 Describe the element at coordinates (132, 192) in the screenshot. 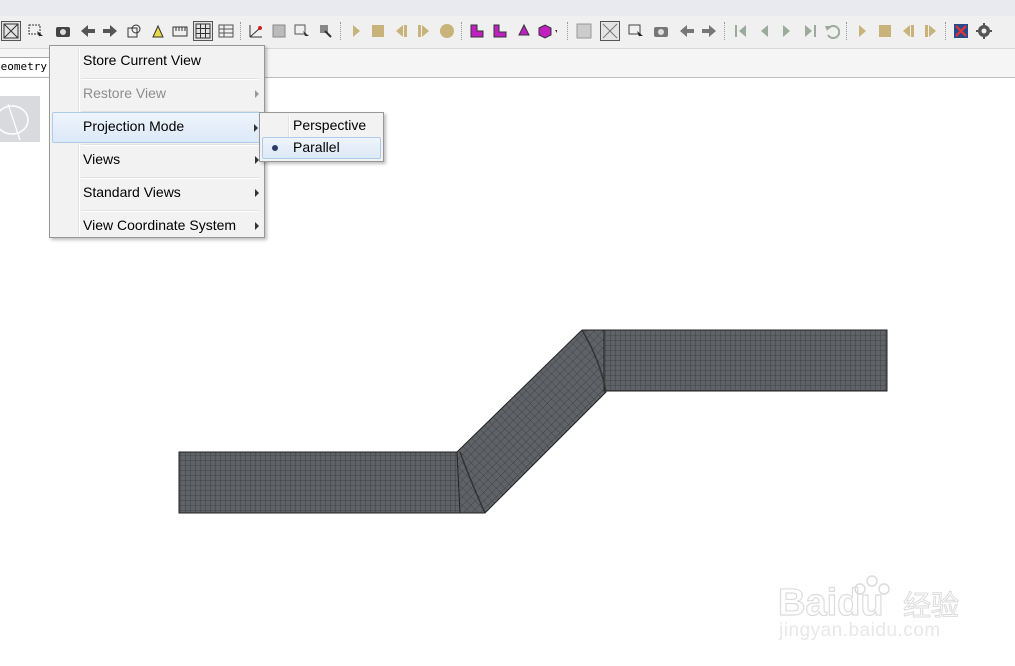

I see `menu-item-label: Standard Views` at that location.